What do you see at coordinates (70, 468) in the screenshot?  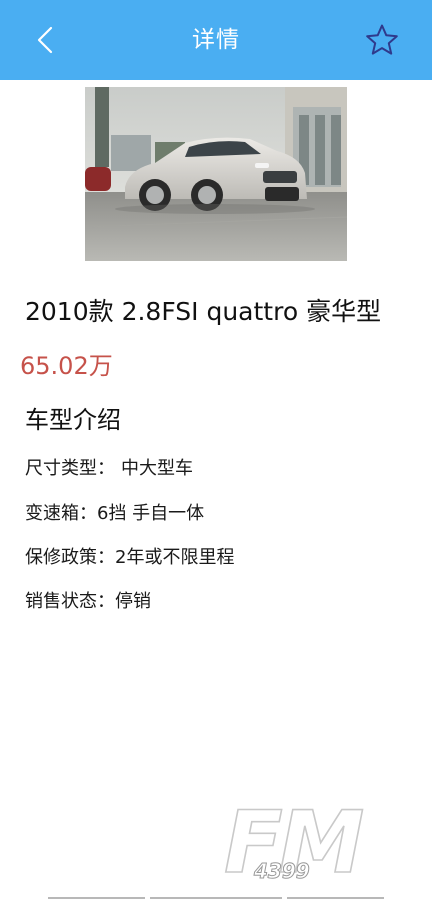 I see `spec-label: 尺寸类型：` at bounding box center [70, 468].